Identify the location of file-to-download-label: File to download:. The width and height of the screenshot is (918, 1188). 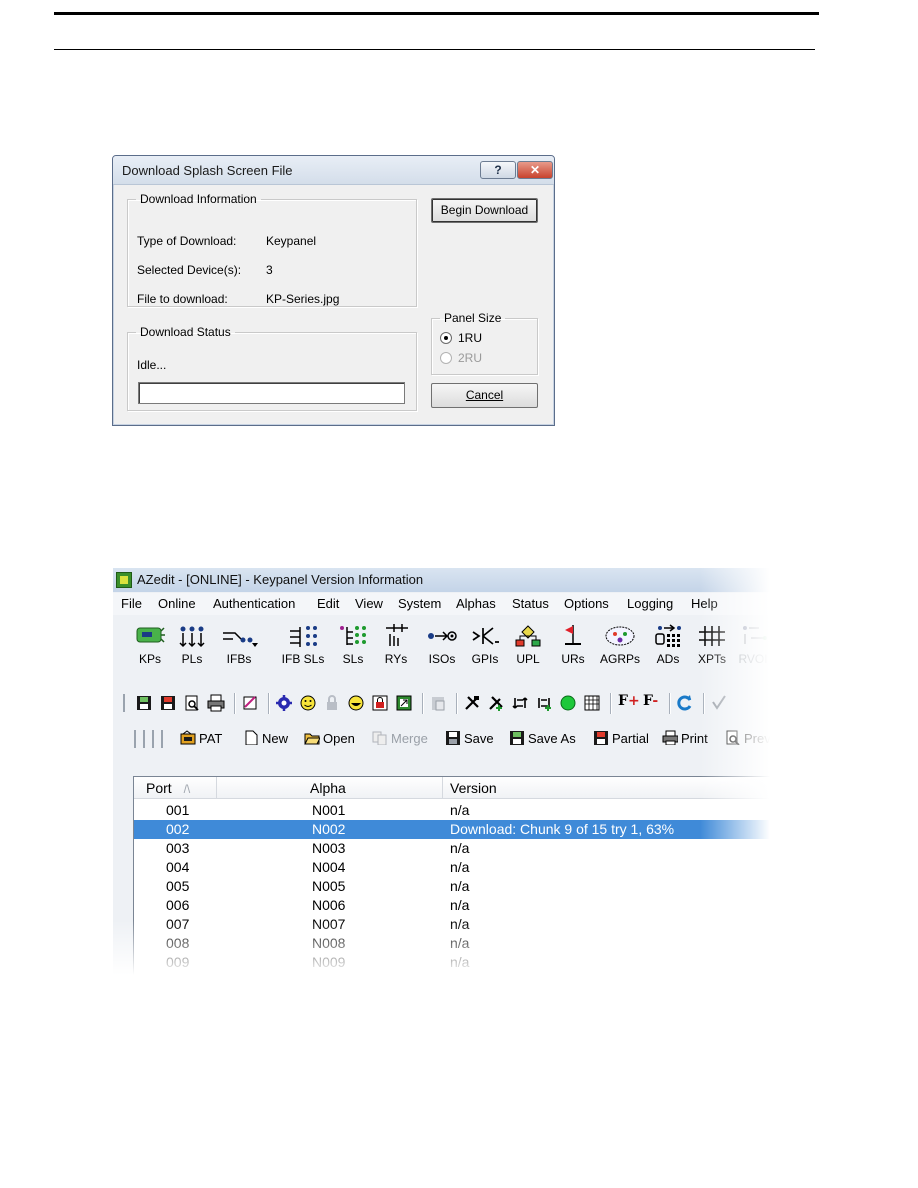
(182, 299).